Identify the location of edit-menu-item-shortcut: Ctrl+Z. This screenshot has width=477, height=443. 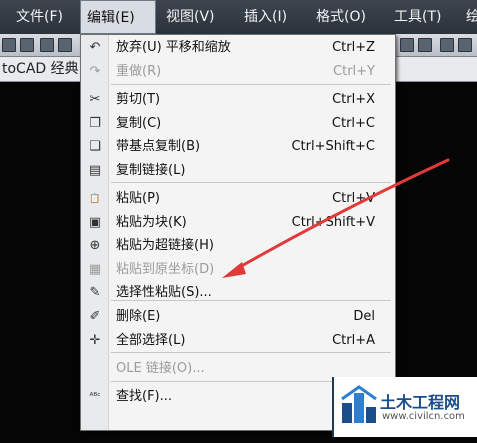
(353, 47).